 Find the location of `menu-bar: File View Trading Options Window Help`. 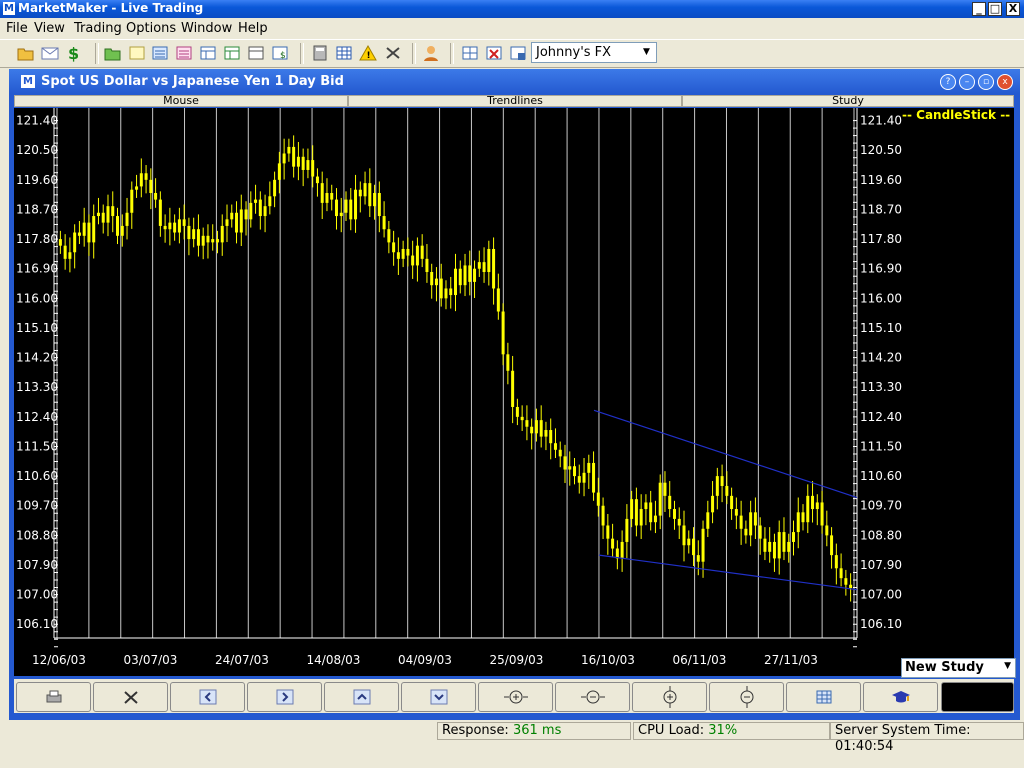

menu-bar: File View Trading Options Window Help is located at coordinates (512, 28).